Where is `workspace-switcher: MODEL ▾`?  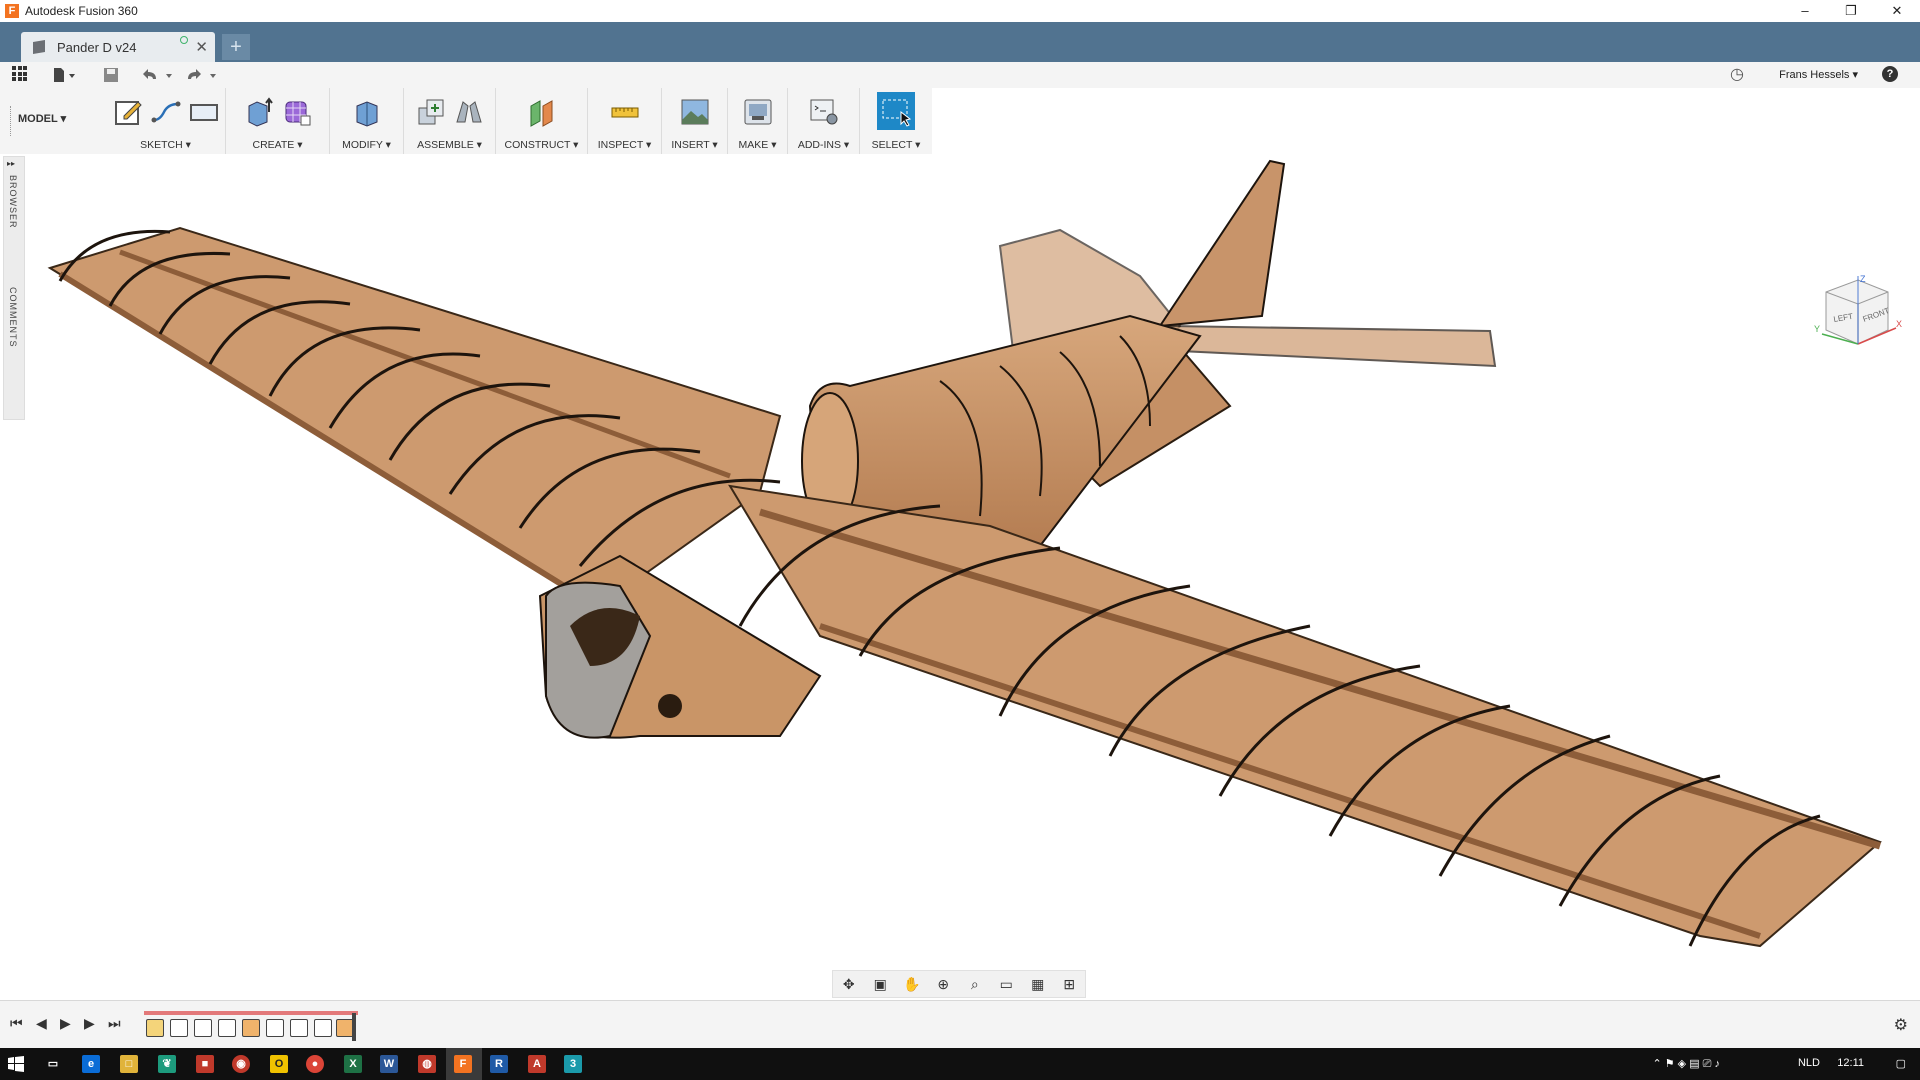 workspace-switcher: MODEL ▾ is located at coordinates (42, 118).